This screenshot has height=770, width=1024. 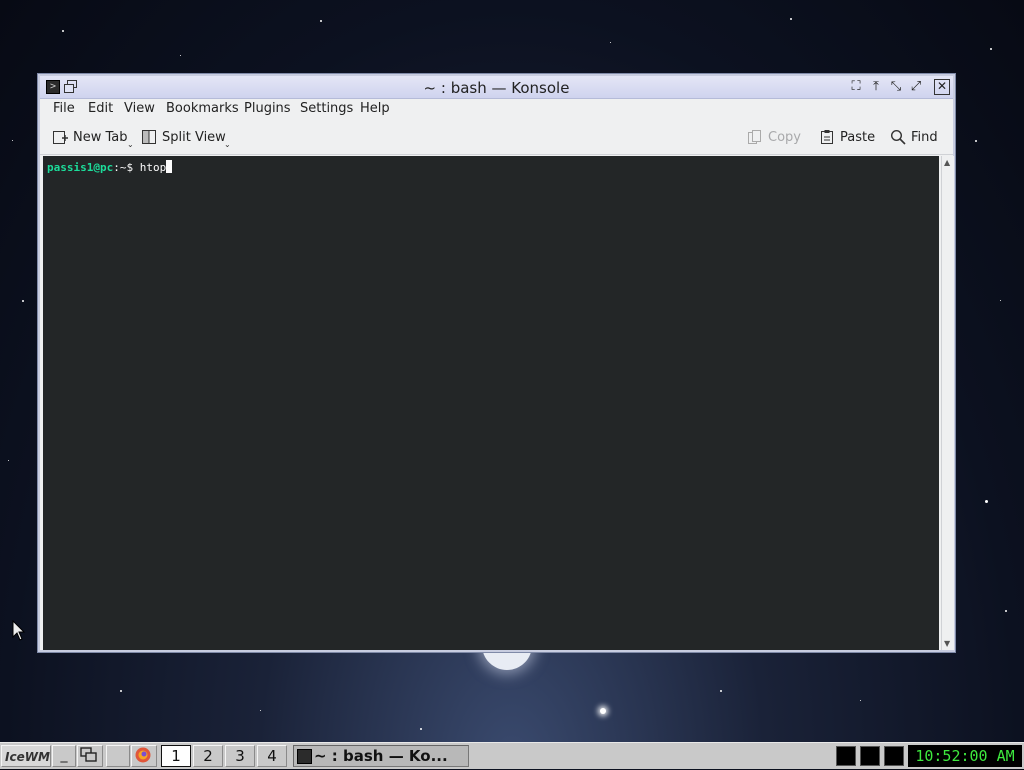 I want to click on prompt-path: :~$, so click(x=126, y=167).